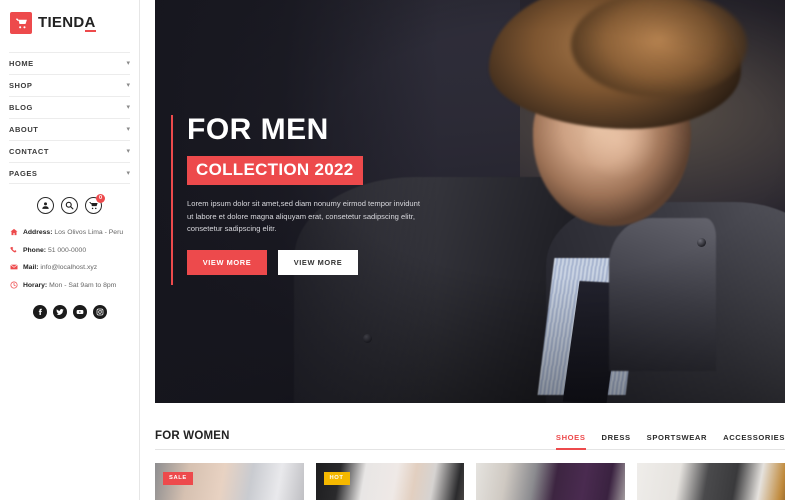  What do you see at coordinates (336, 478) in the screenshot?
I see `status-badge: HOT` at bounding box center [336, 478].